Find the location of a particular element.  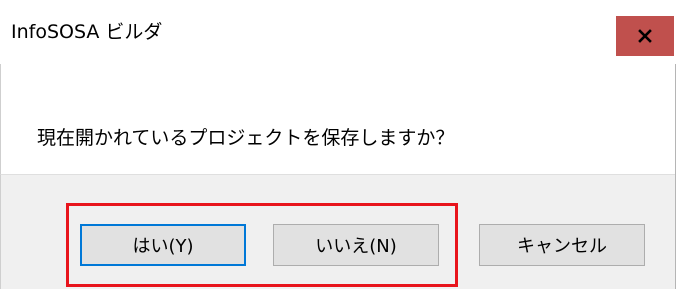

cancel-button: キャンセル is located at coordinates (562, 245).